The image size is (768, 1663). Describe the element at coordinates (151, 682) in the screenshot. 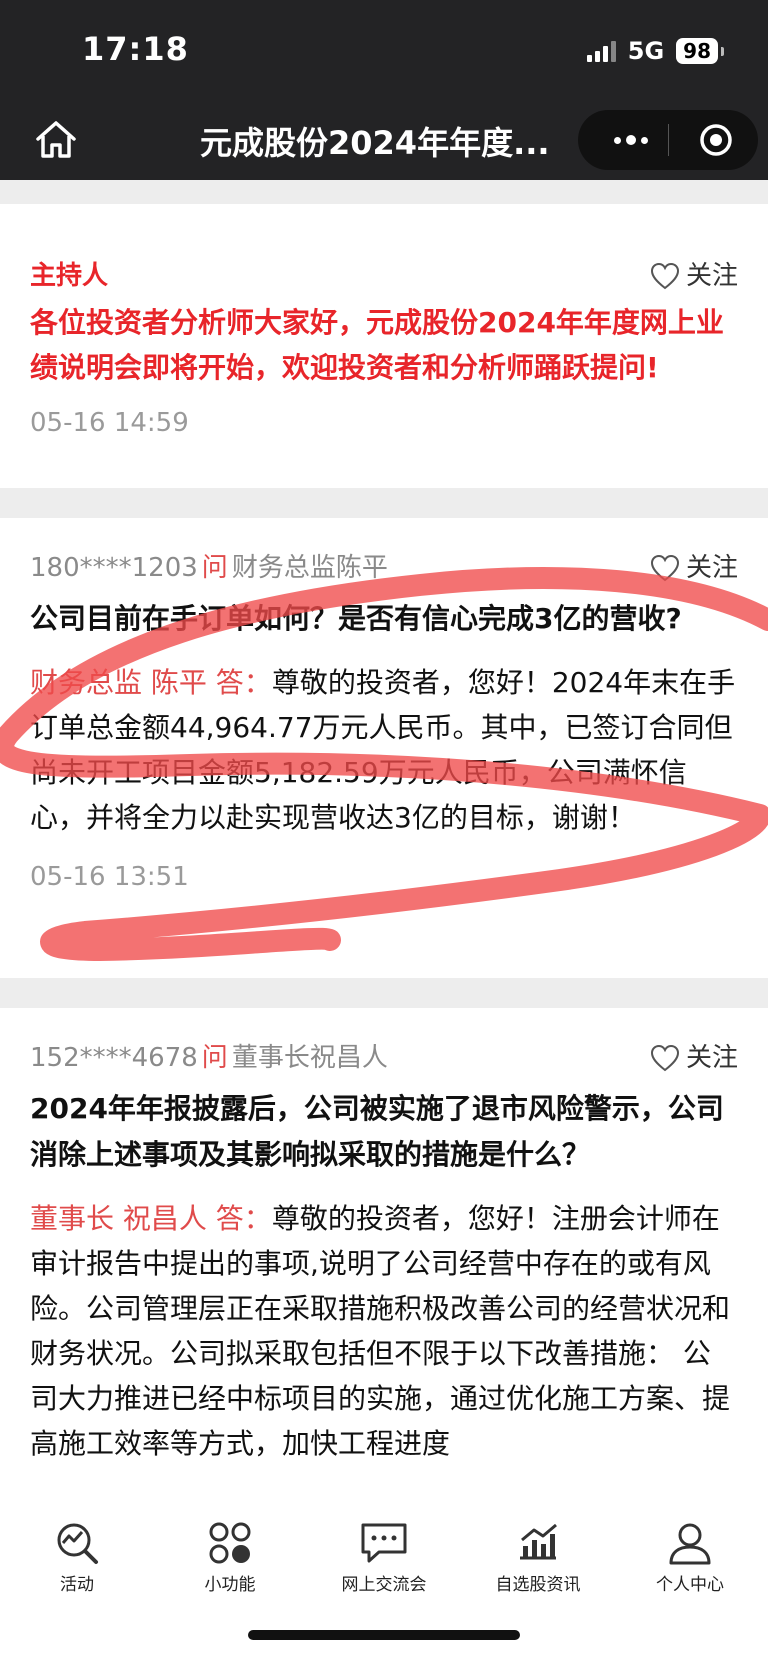

I see `answerer-label: 财务总监 陈平 答：` at that location.